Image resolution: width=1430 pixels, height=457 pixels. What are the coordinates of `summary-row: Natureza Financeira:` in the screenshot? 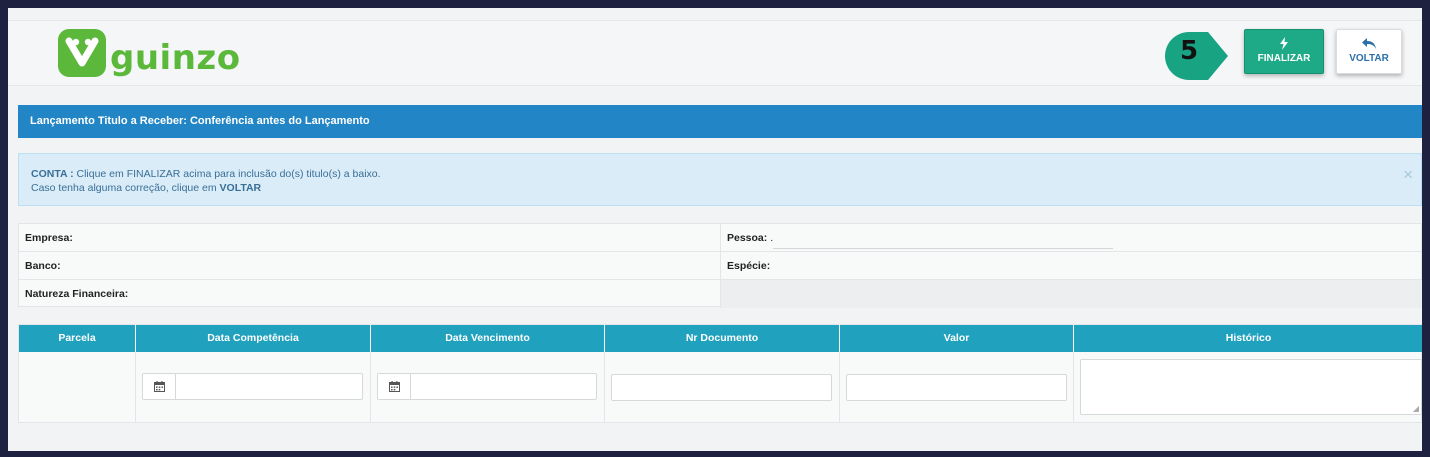 It's located at (720, 294).